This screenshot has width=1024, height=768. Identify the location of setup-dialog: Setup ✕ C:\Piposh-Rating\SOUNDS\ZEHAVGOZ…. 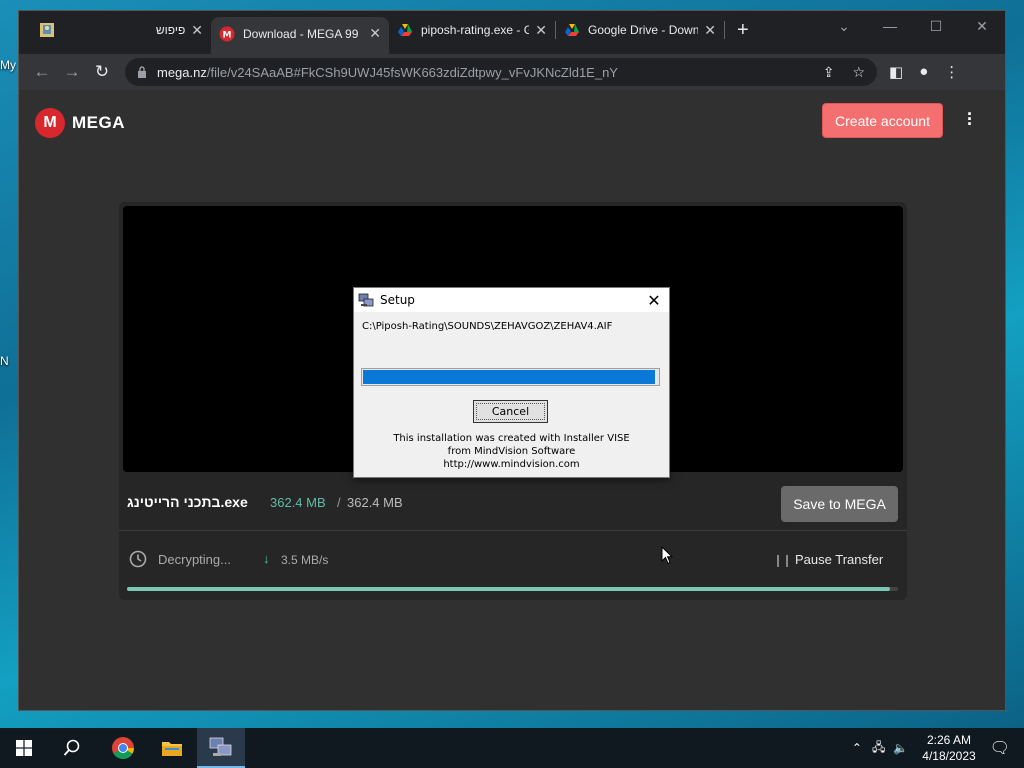
(511, 382).